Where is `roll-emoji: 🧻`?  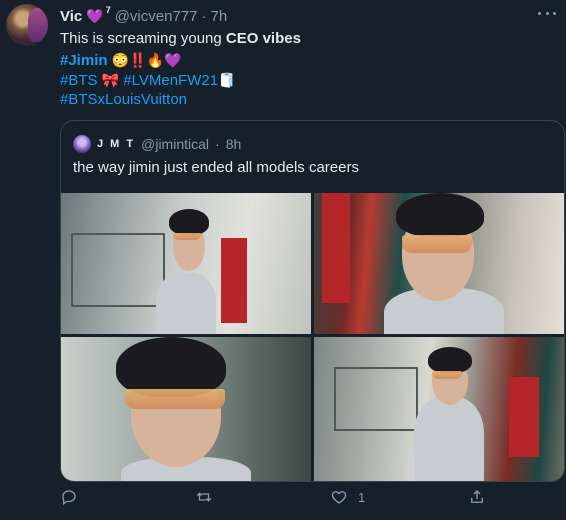 roll-emoji: 🧻 is located at coordinates (227, 80).